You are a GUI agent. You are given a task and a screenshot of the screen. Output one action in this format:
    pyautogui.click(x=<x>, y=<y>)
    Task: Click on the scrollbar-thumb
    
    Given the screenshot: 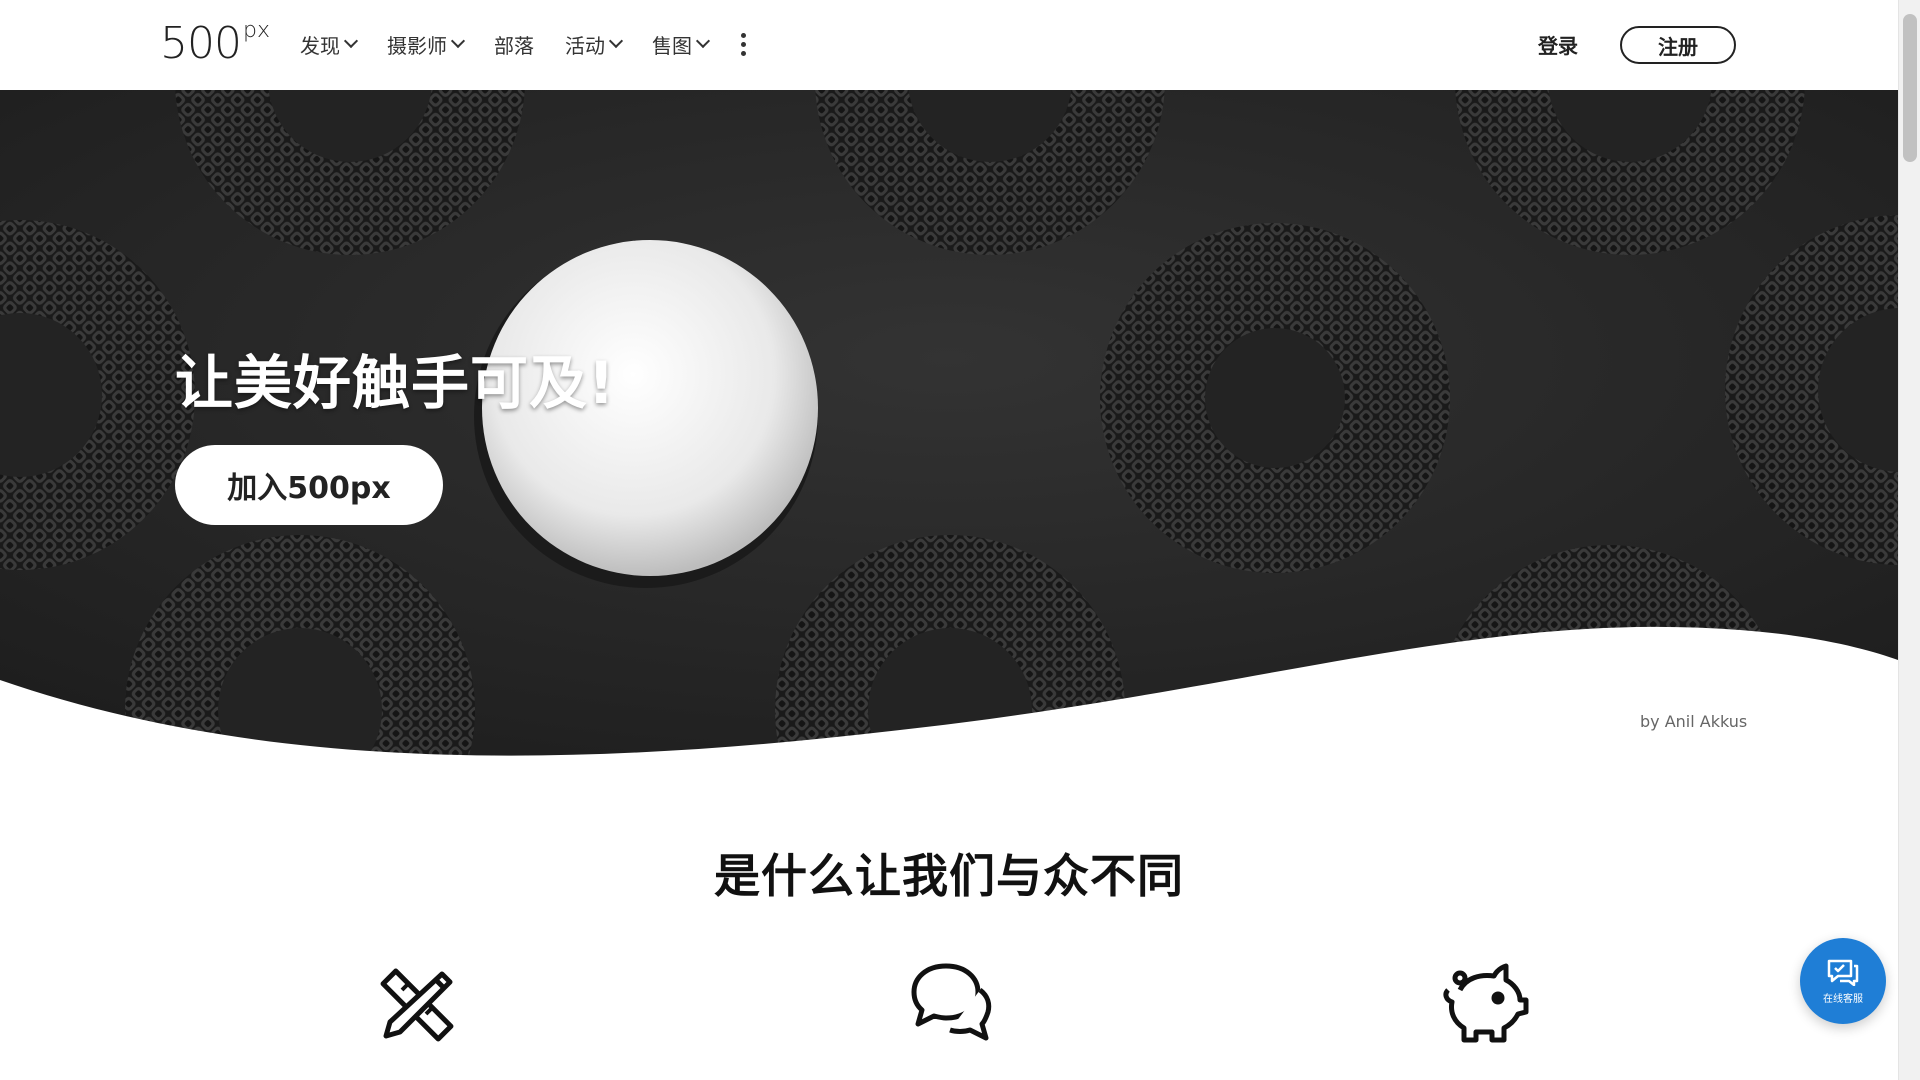 What is the action you would take?
    pyautogui.click(x=1910, y=88)
    